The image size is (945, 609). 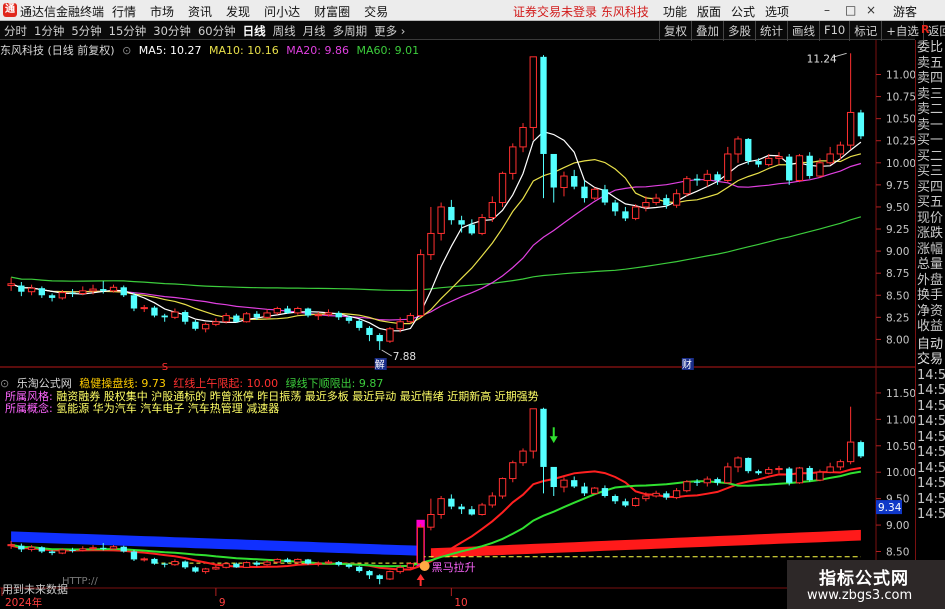 What do you see at coordinates (254, 31) in the screenshot?
I see `period-tab-6: 日线` at bounding box center [254, 31].